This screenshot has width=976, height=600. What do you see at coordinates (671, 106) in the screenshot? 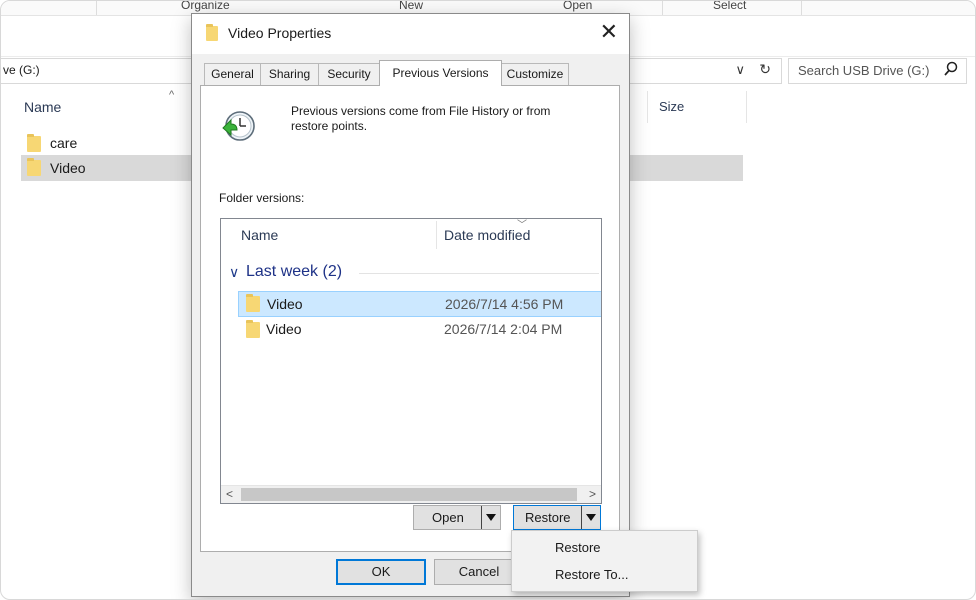
I see `column-header-size: Size` at bounding box center [671, 106].